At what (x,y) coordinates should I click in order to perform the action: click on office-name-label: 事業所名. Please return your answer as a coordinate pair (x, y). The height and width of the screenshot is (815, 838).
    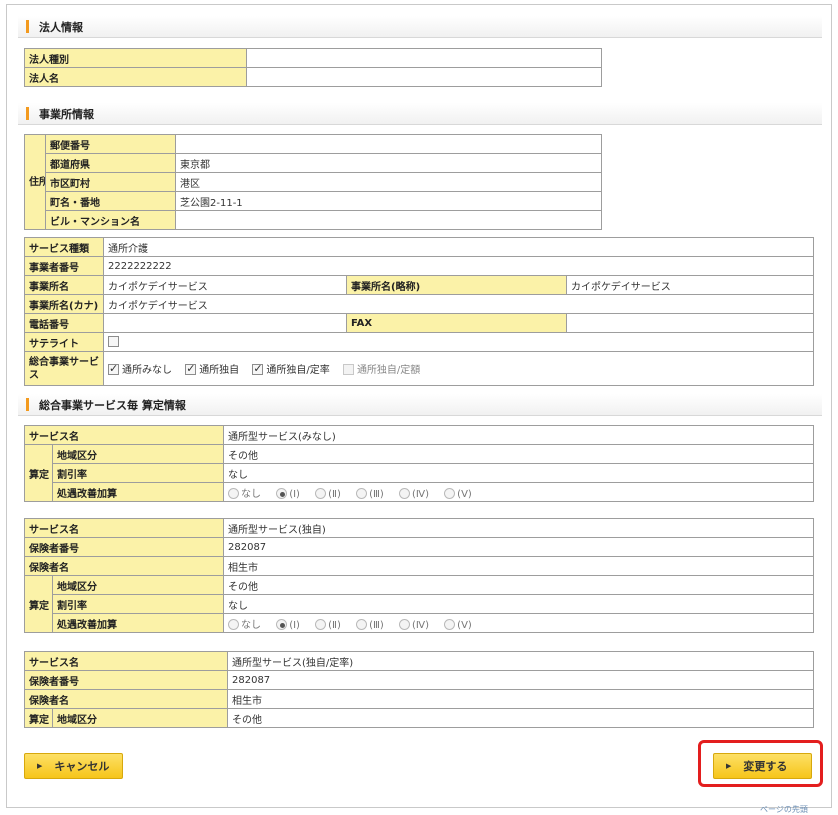
    Looking at the image, I should click on (64, 285).